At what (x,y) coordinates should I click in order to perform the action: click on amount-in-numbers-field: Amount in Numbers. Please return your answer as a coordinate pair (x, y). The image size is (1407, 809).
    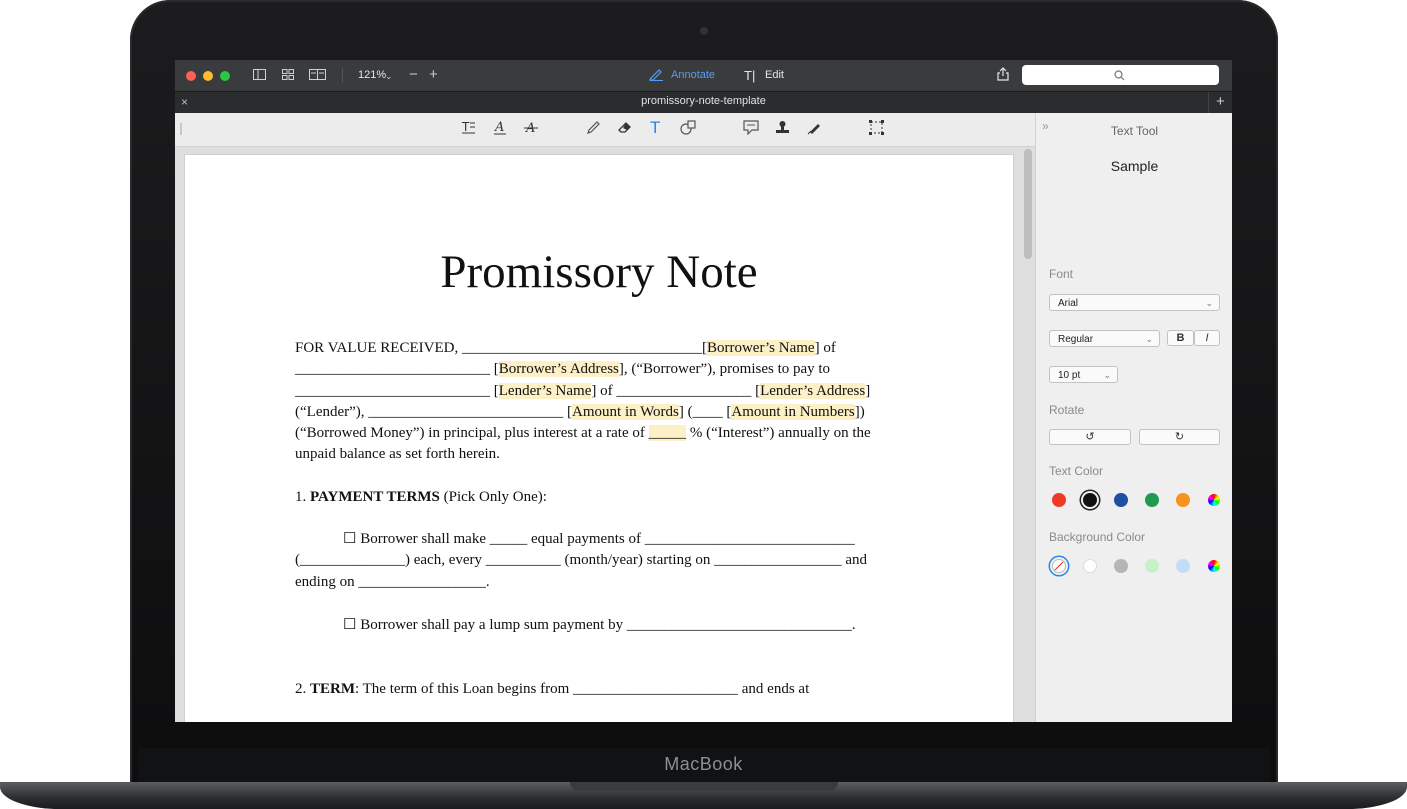
    Looking at the image, I should click on (793, 411).